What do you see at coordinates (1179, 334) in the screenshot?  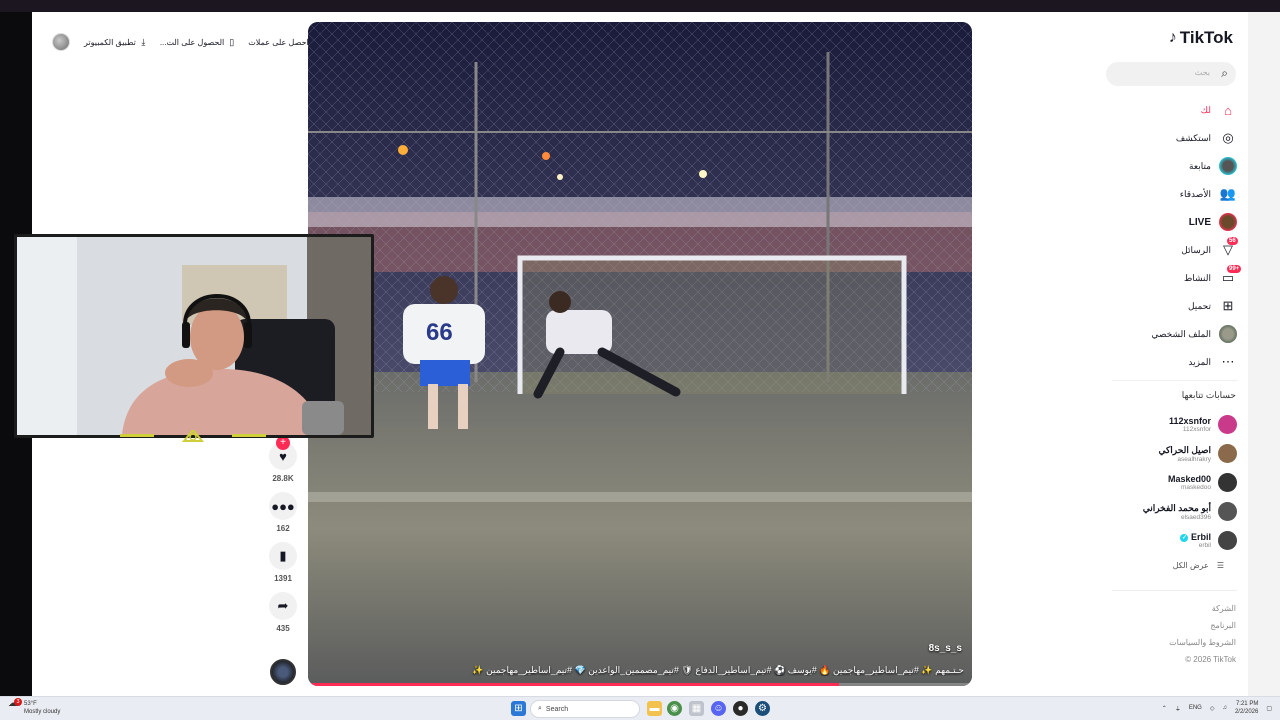 I see `nav-item-profile: الملف الشخصي` at bounding box center [1179, 334].